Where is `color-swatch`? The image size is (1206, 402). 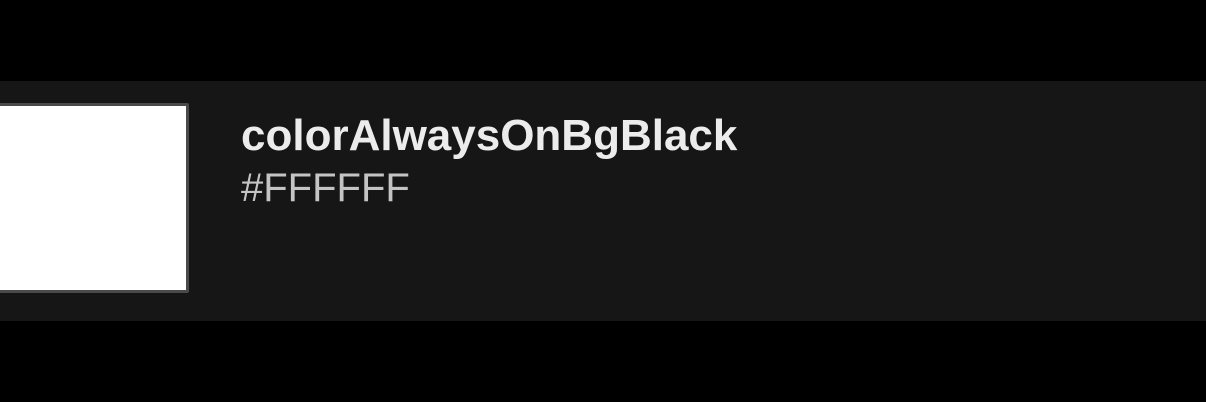 color-swatch is located at coordinates (94, 198).